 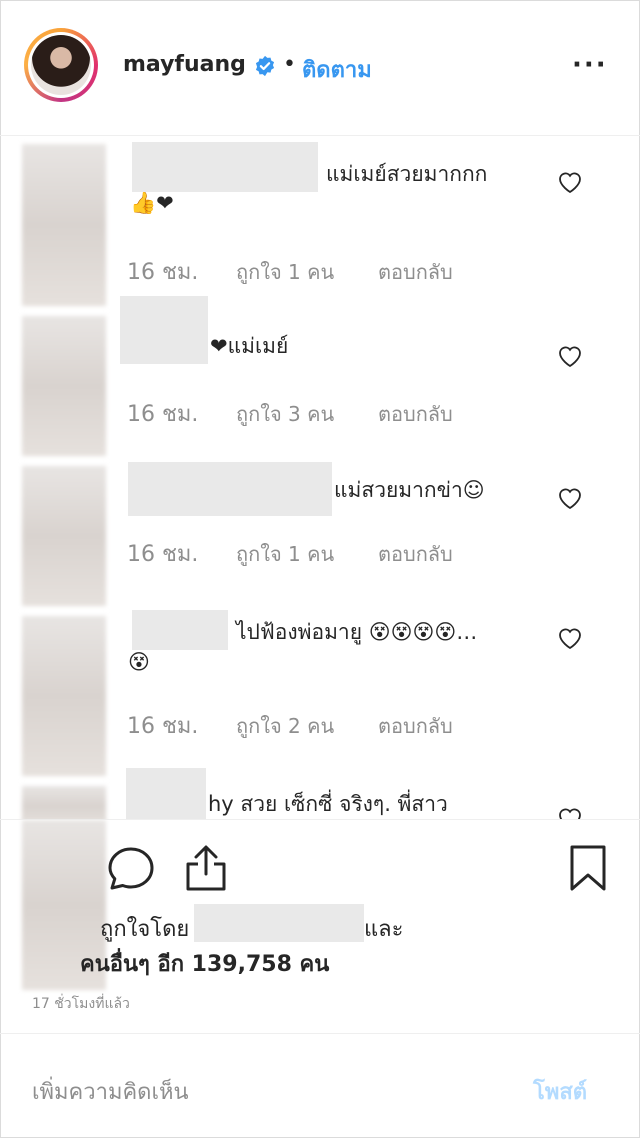 What do you see at coordinates (206, 868) in the screenshot?
I see `share-icon` at bounding box center [206, 868].